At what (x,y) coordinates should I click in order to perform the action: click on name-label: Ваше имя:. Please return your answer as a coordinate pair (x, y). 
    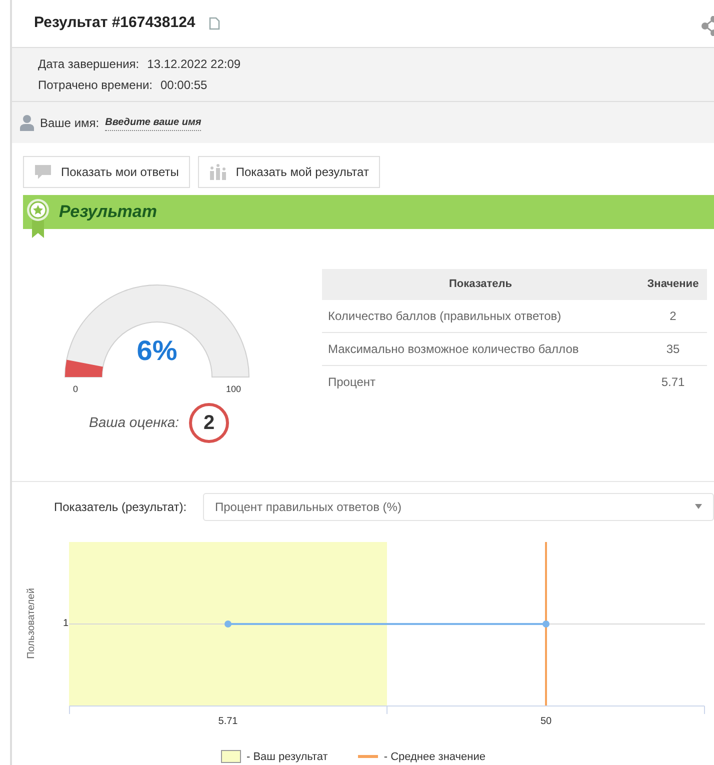
    Looking at the image, I should click on (70, 123).